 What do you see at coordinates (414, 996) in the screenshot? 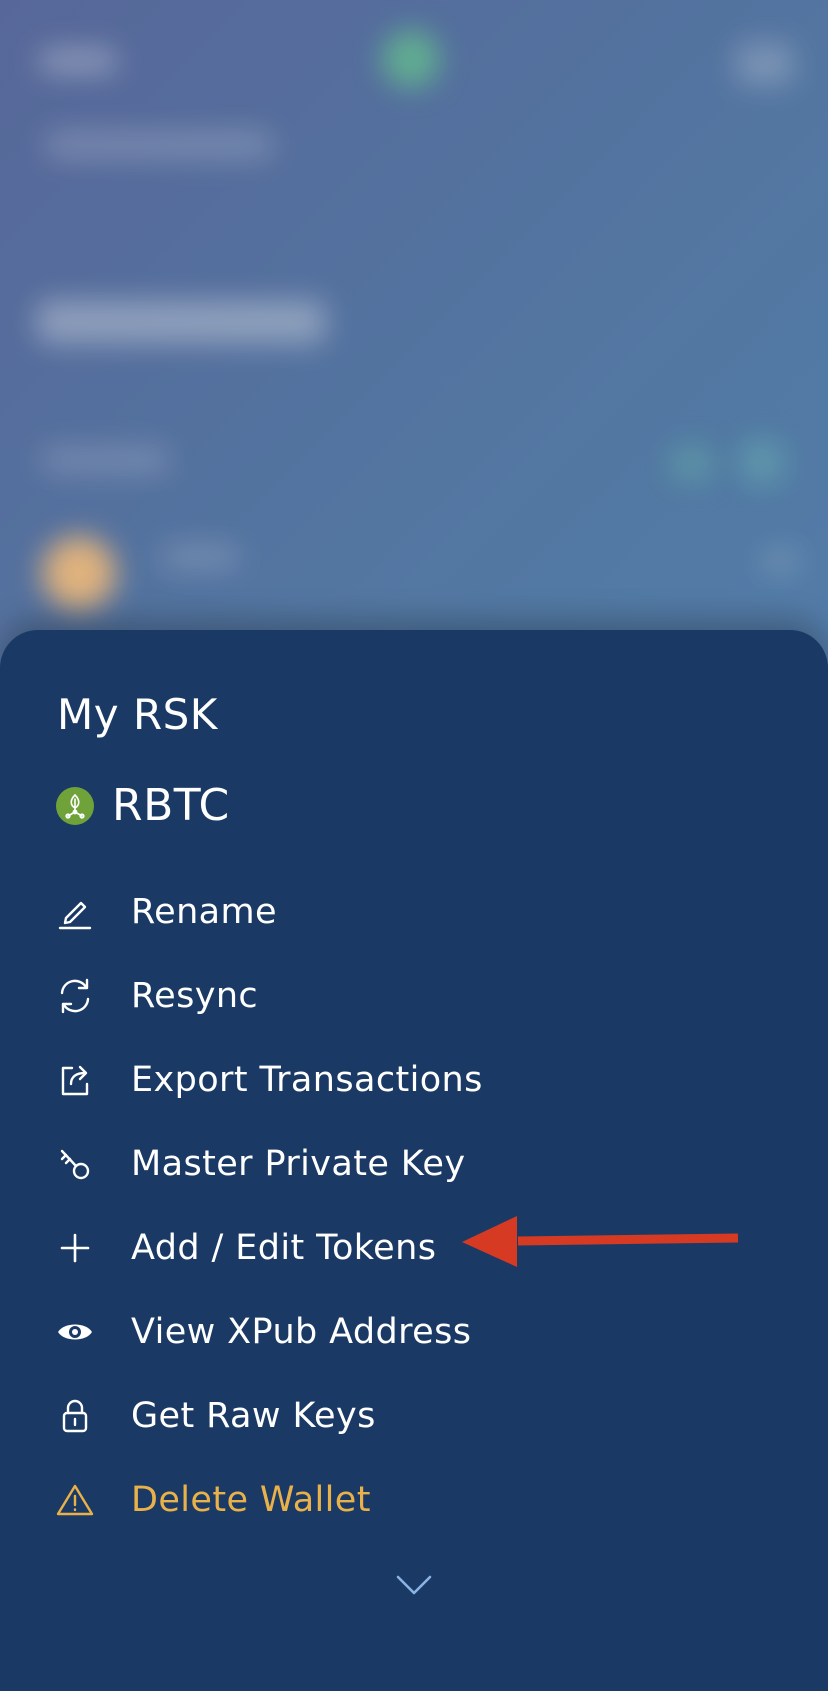
I see `menu-item-resync: Resync` at bounding box center [414, 996].